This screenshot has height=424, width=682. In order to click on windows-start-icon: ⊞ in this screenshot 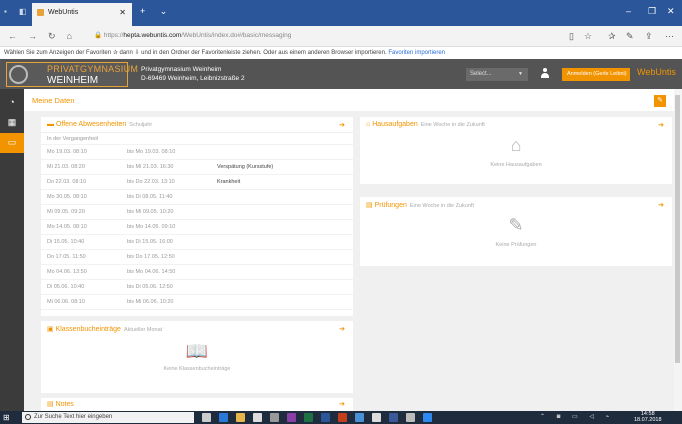, I will do `click(6, 417)`.